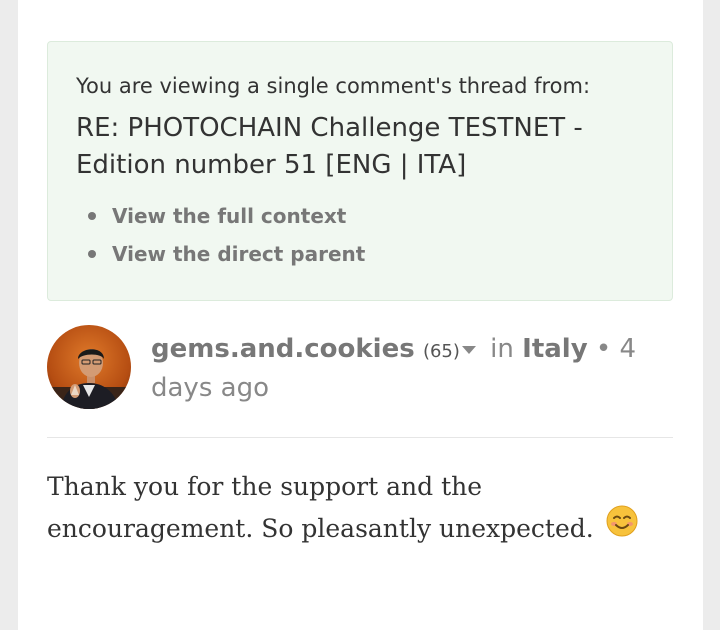 This screenshot has width=720, height=630. I want to click on view-direct-parent-item: View the direct parent, so click(225, 260).